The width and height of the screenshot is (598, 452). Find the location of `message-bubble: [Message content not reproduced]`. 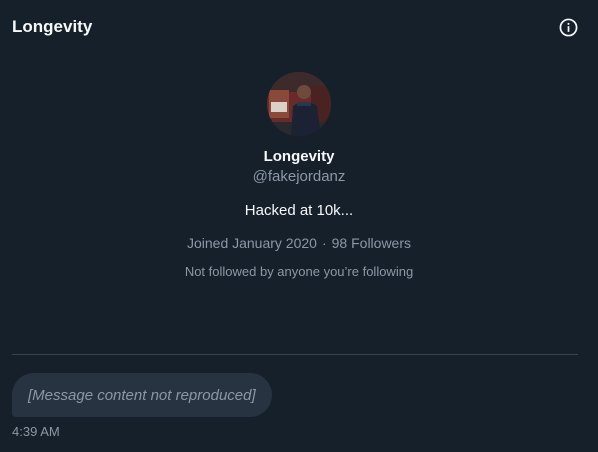

message-bubble: [Message content not reproduced] is located at coordinates (142, 395).